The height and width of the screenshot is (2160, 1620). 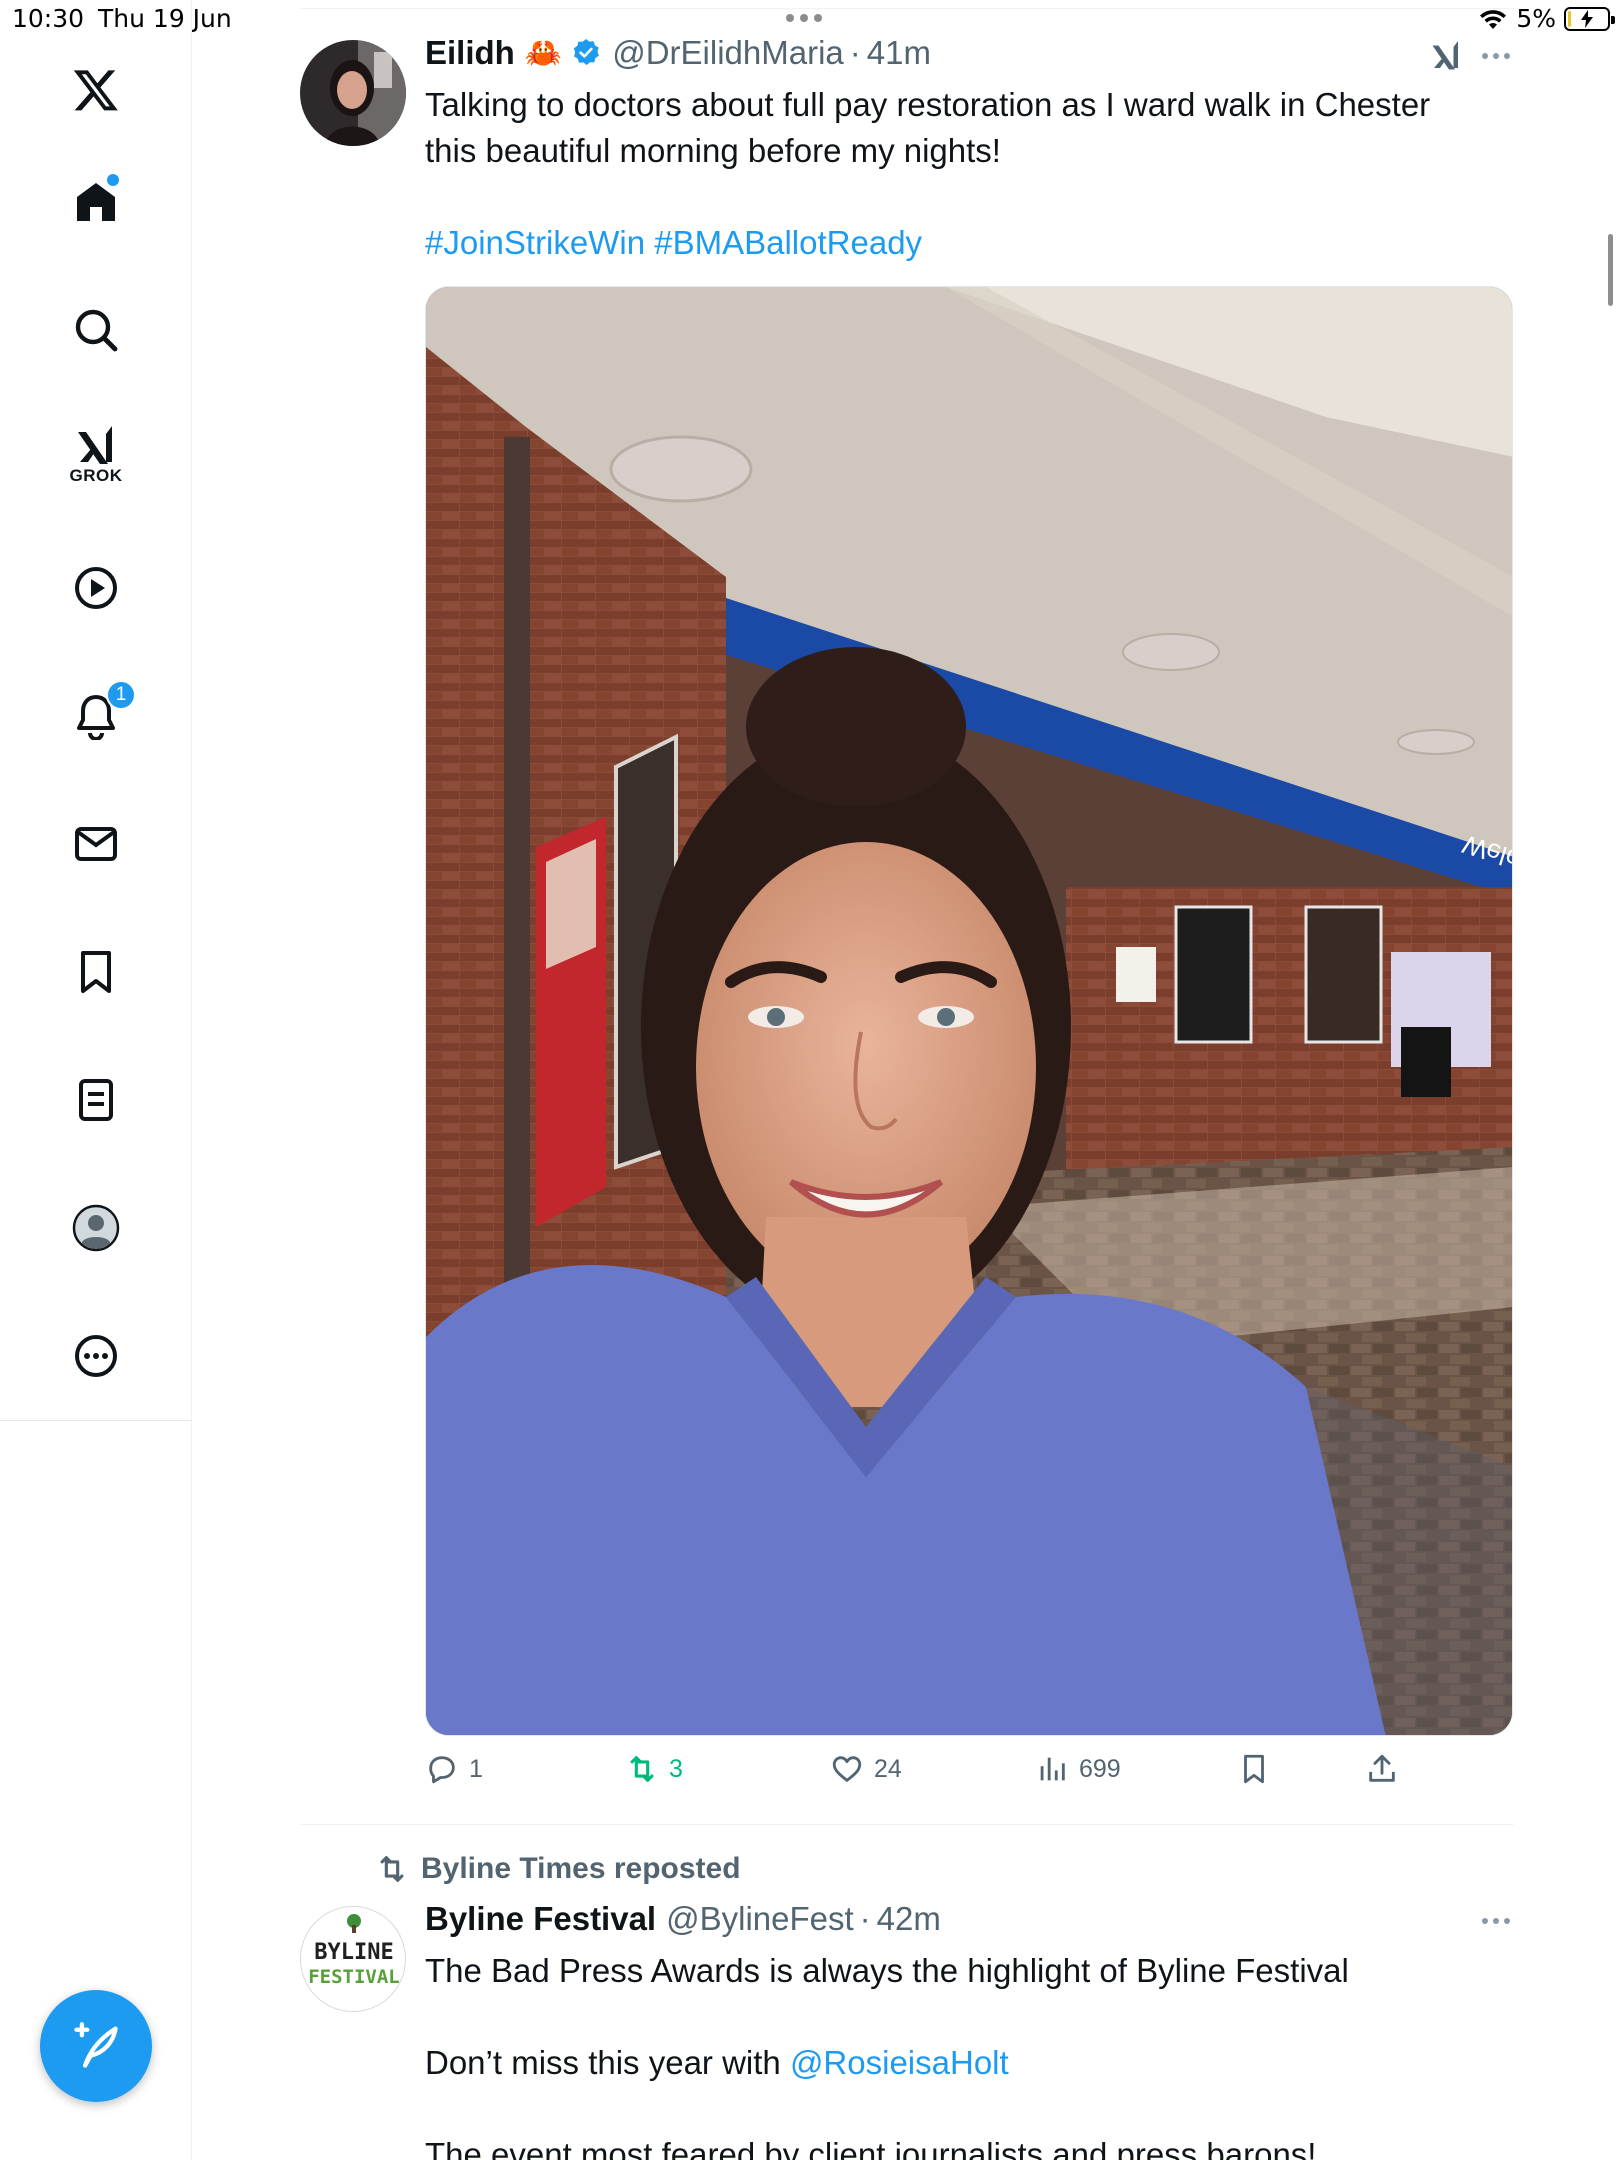 I want to click on list-icon, so click(x=96, y=1100).